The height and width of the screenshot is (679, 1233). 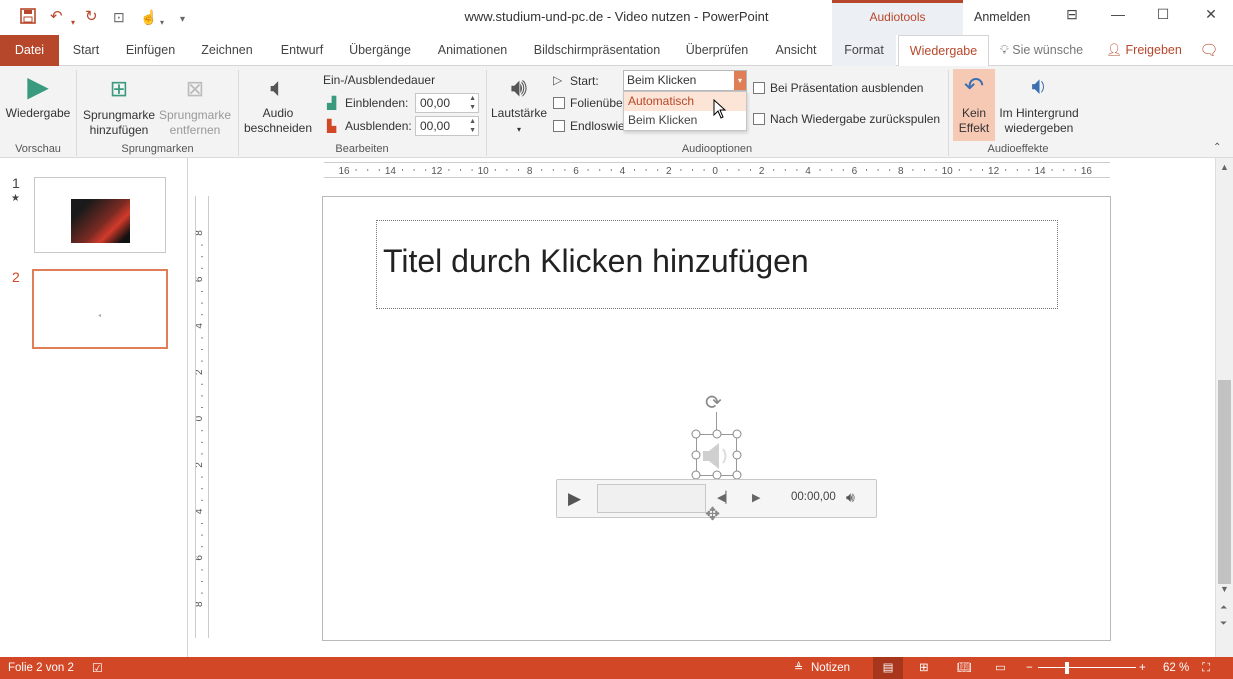 I want to click on ruler-tick-label: 6, so click(x=200, y=558).